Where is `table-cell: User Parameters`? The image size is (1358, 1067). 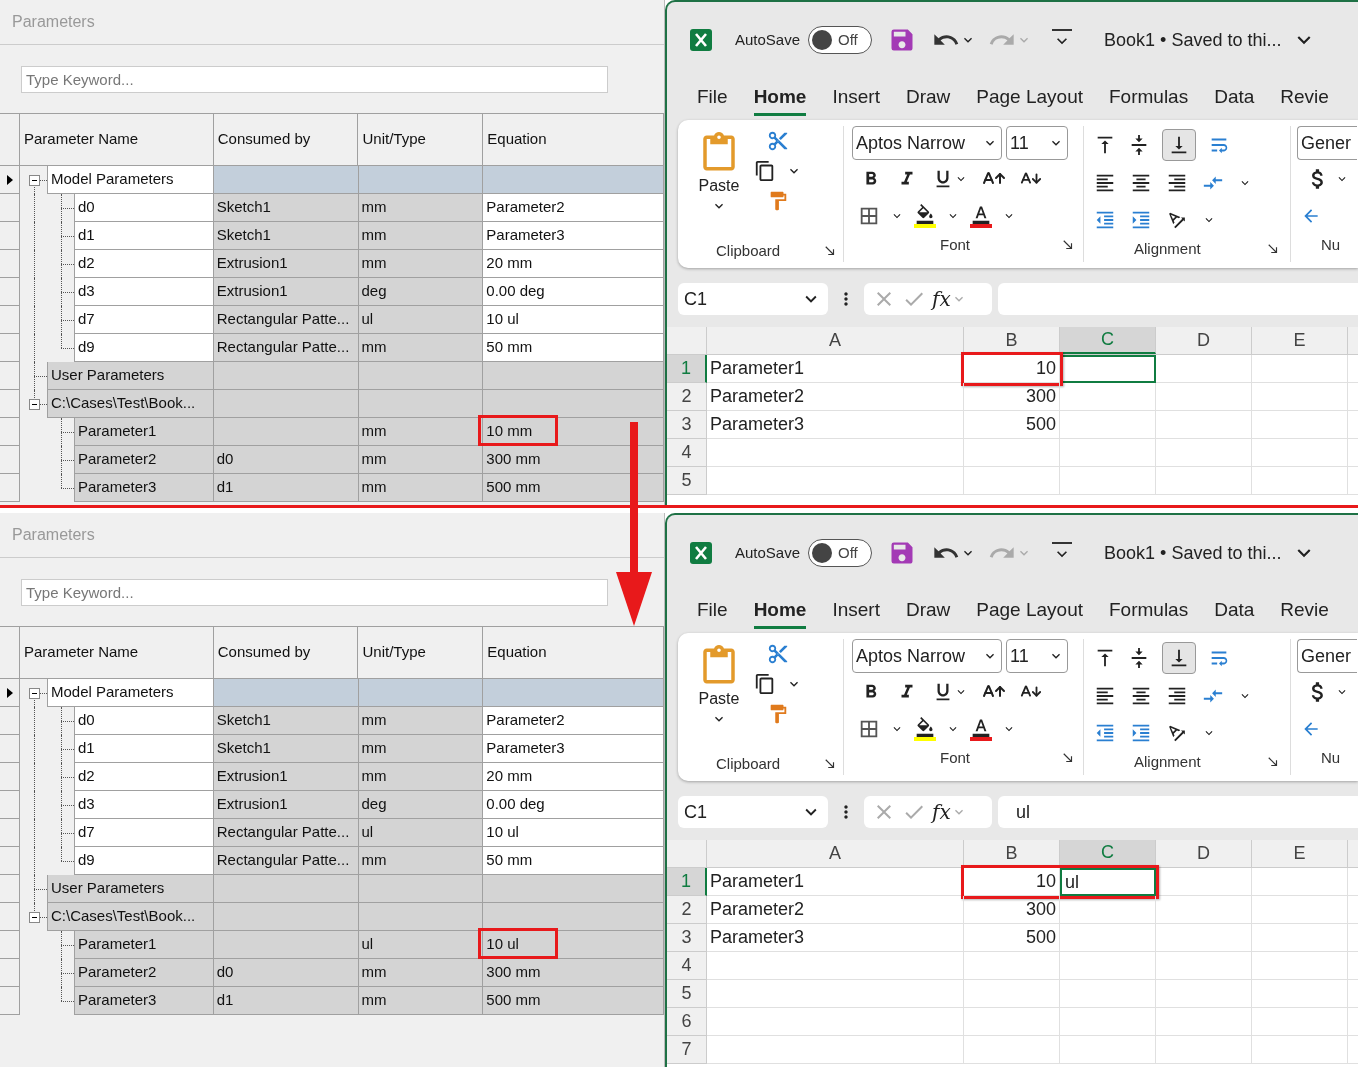 table-cell: User Parameters is located at coordinates (130, 889).